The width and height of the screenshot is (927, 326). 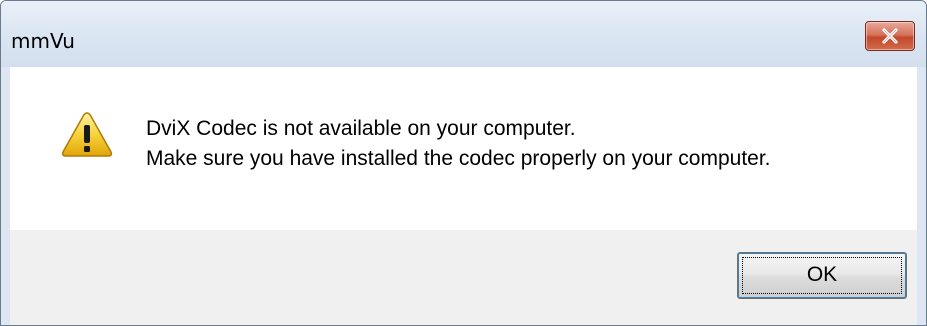 What do you see at coordinates (43, 41) in the screenshot?
I see `window-title: mmVu` at bounding box center [43, 41].